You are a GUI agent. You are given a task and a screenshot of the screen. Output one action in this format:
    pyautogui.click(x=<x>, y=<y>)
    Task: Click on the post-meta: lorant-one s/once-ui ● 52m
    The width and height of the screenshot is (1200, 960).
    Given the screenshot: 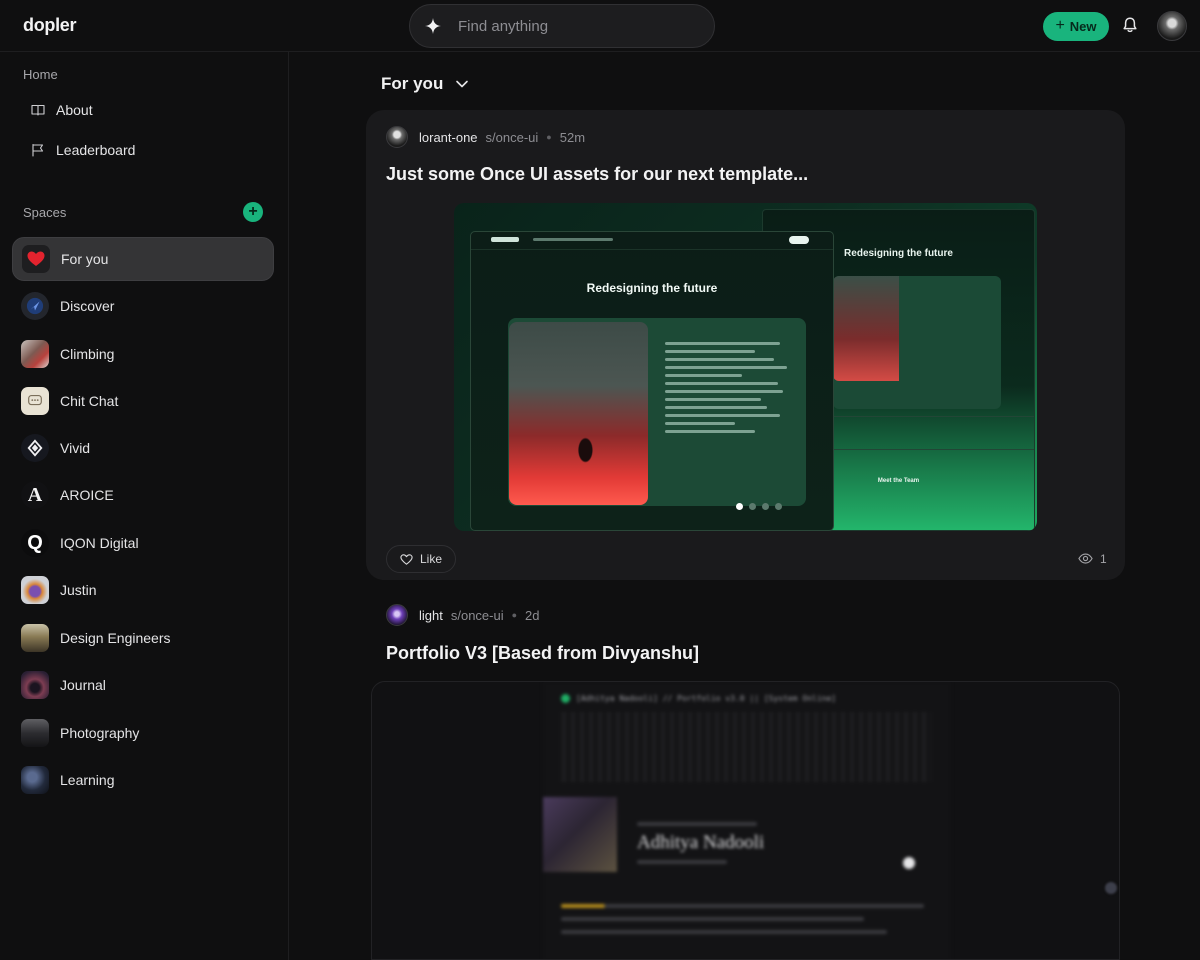 What is the action you would take?
    pyautogui.click(x=485, y=137)
    